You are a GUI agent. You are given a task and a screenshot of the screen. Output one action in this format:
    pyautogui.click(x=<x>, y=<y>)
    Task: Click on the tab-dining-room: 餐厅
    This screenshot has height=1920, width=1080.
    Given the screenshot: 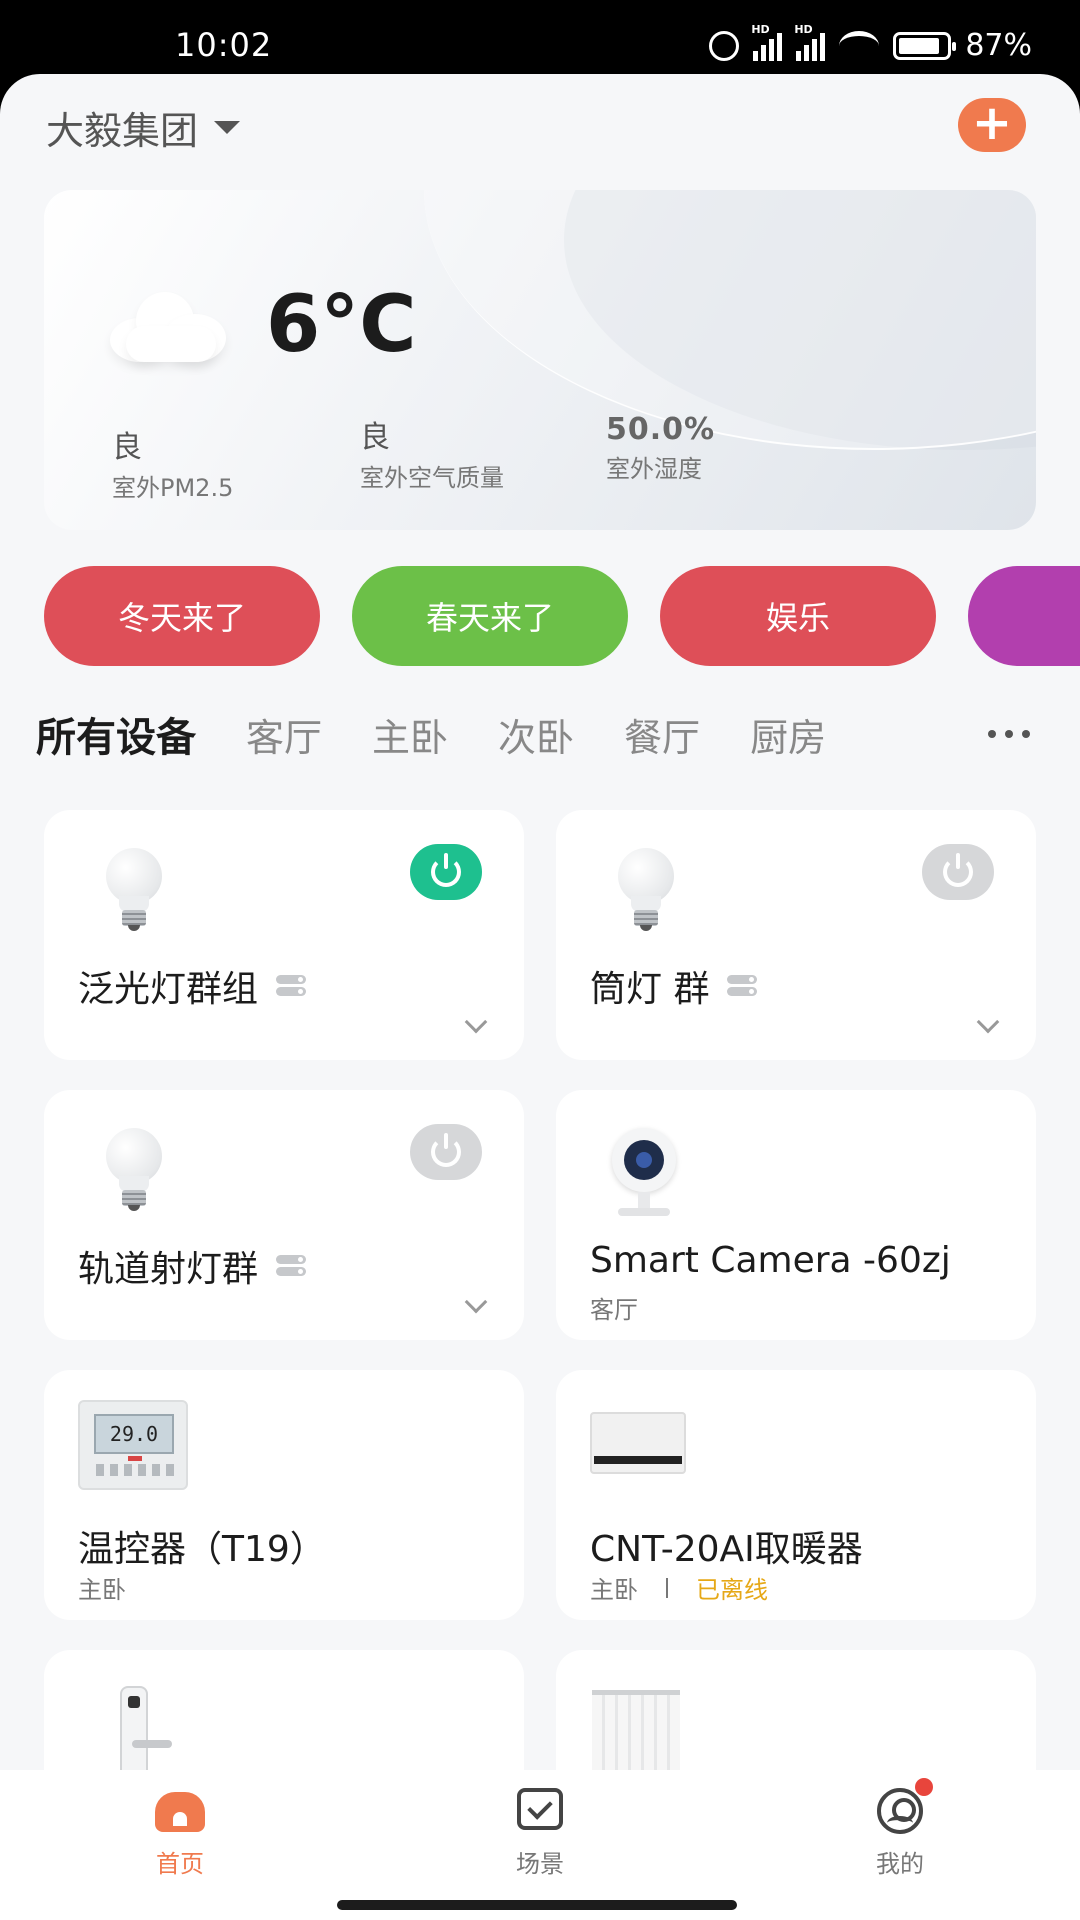 What is the action you would take?
    pyautogui.click(x=662, y=734)
    